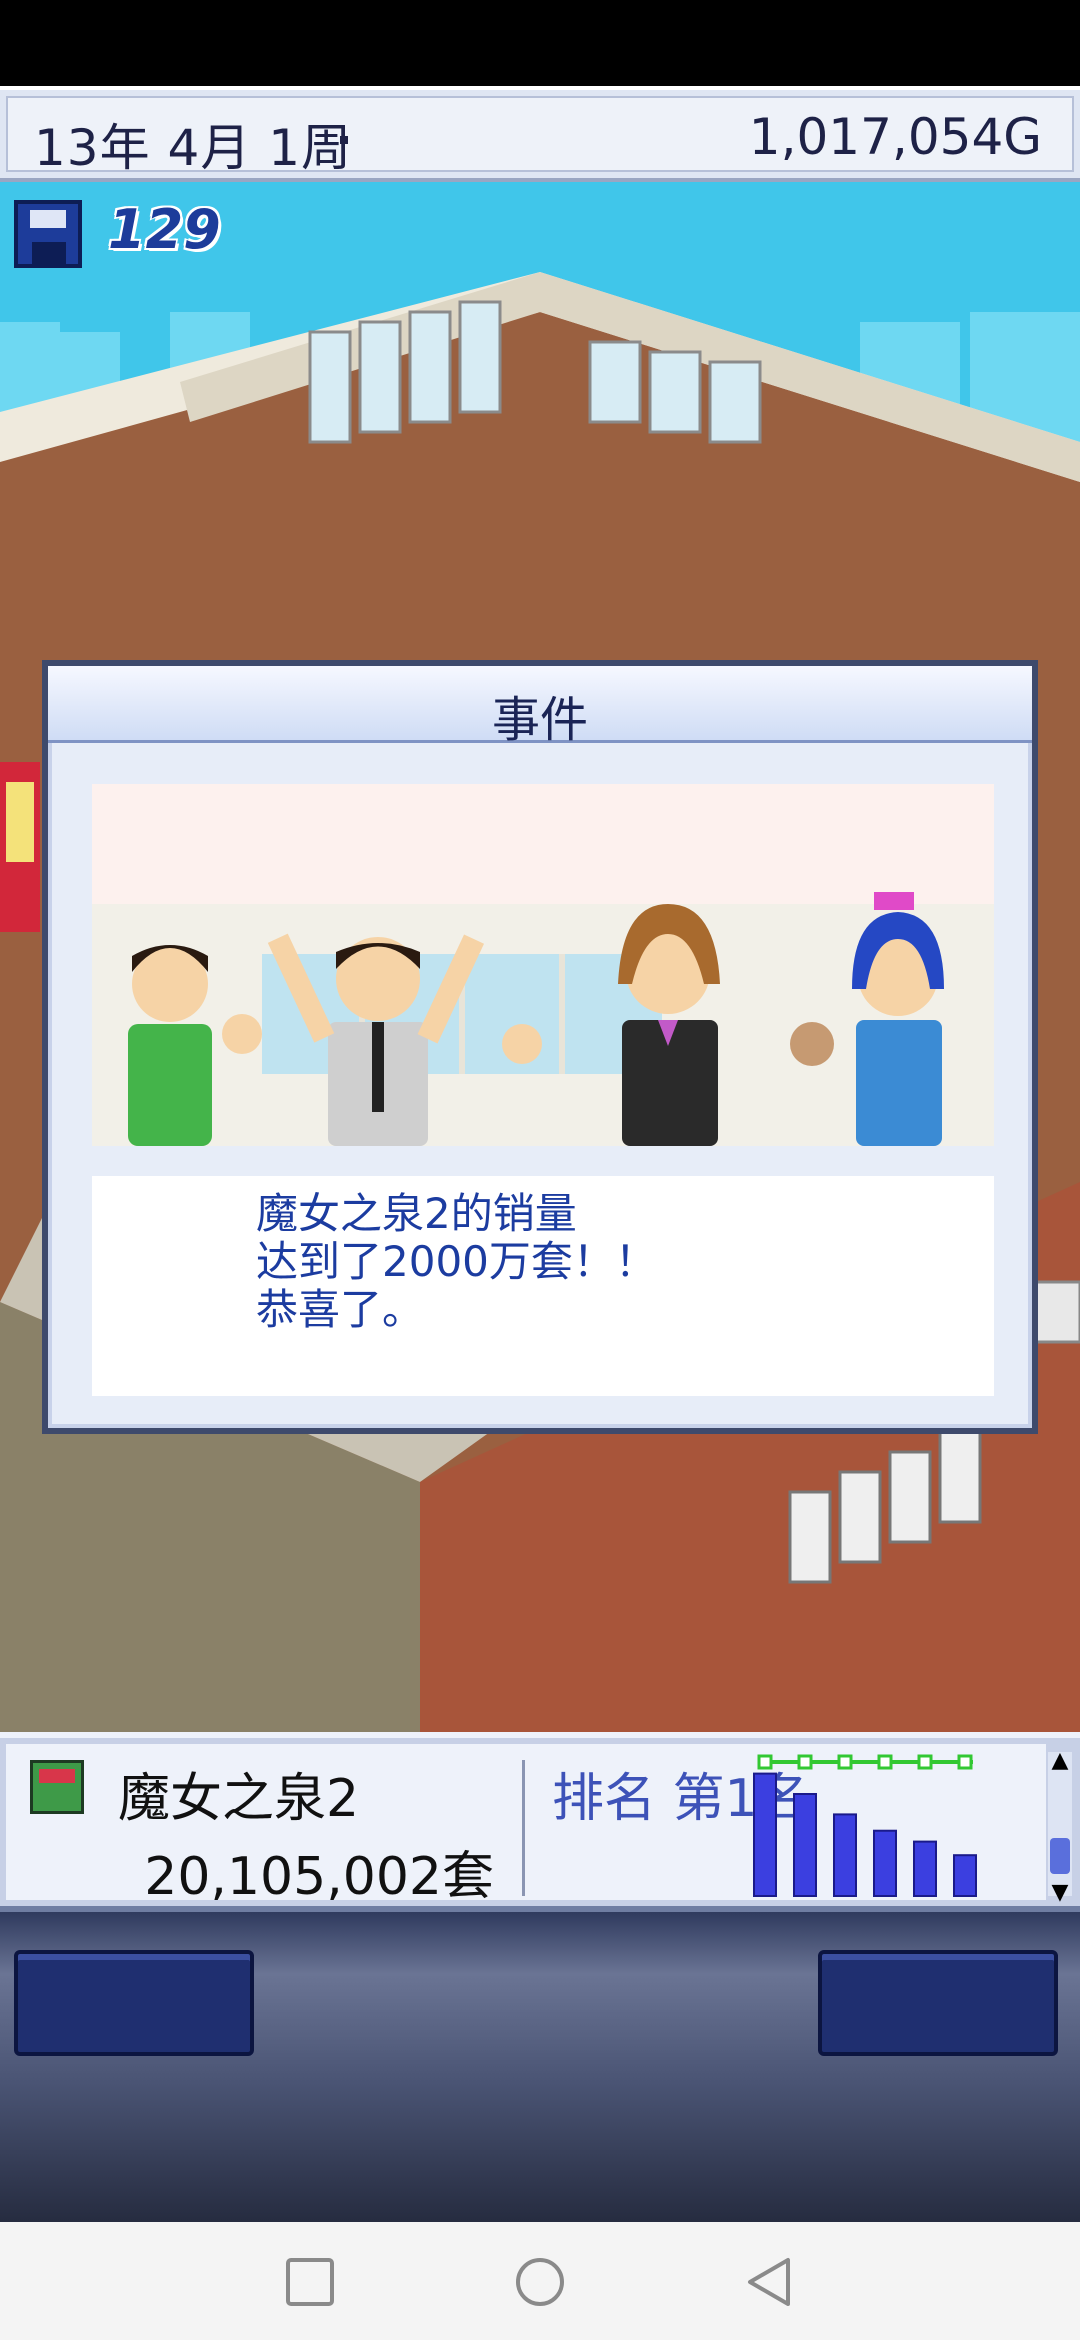  What do you see at coordinates (770, 2282) in the screenshot?
I see `back-icon` at bounding box center [770, 2282].